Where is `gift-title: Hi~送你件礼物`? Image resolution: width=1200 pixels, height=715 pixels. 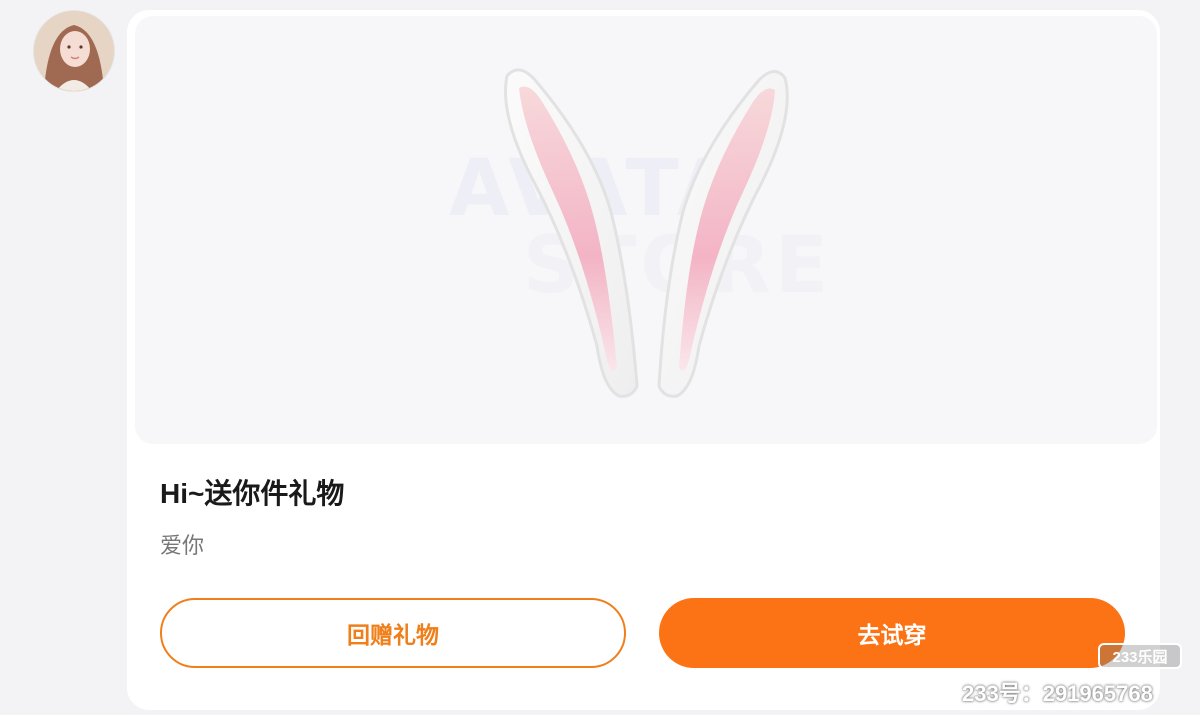 gift-title: Hi~送你件礼物 is located at coordinates (252, 493).